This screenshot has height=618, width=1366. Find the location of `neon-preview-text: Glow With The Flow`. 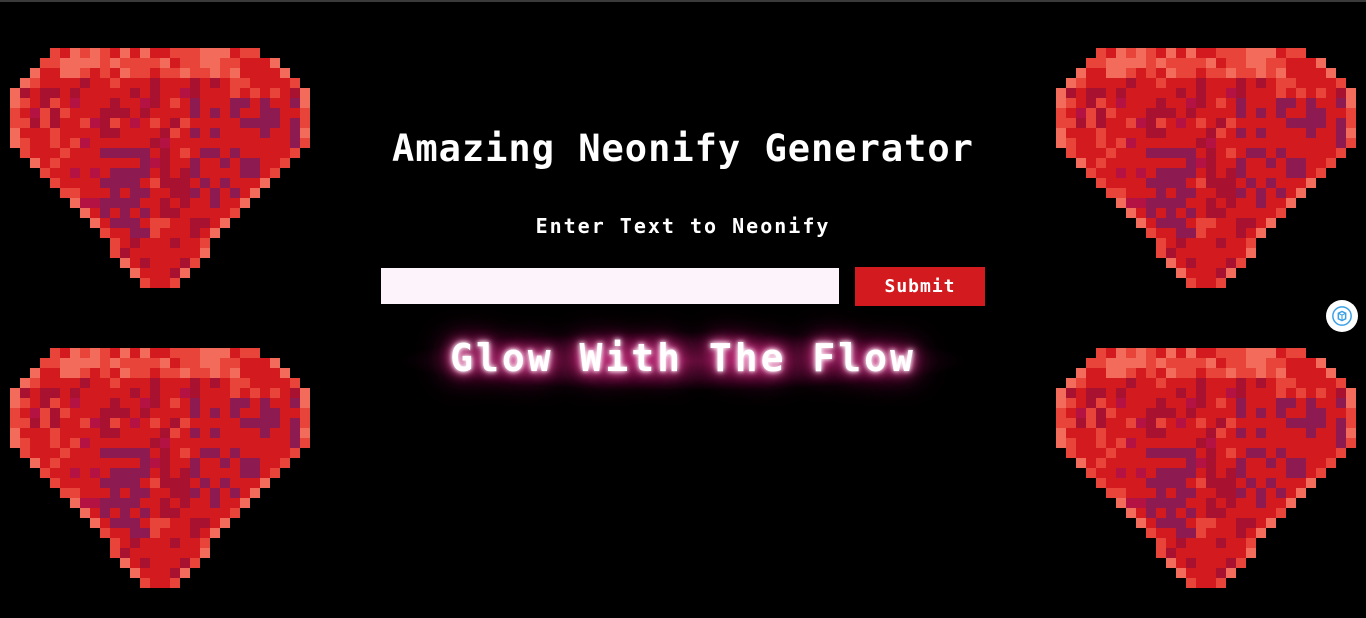

neon-preview-text: Glow With The Flow is located at coordinates (683, 358).